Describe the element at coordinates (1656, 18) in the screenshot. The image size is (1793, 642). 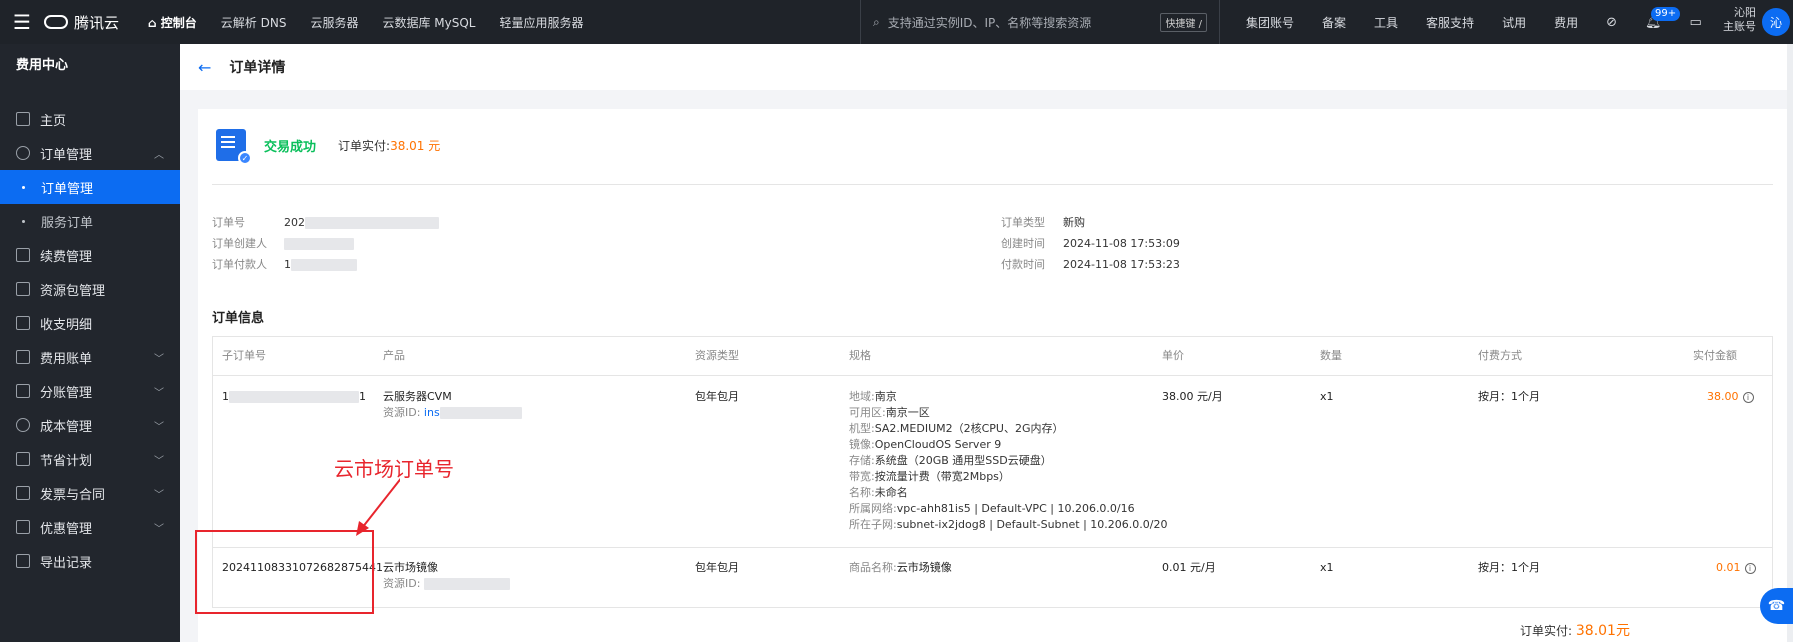
I see `bell-icon: 🔔︎ 99+` at that location.